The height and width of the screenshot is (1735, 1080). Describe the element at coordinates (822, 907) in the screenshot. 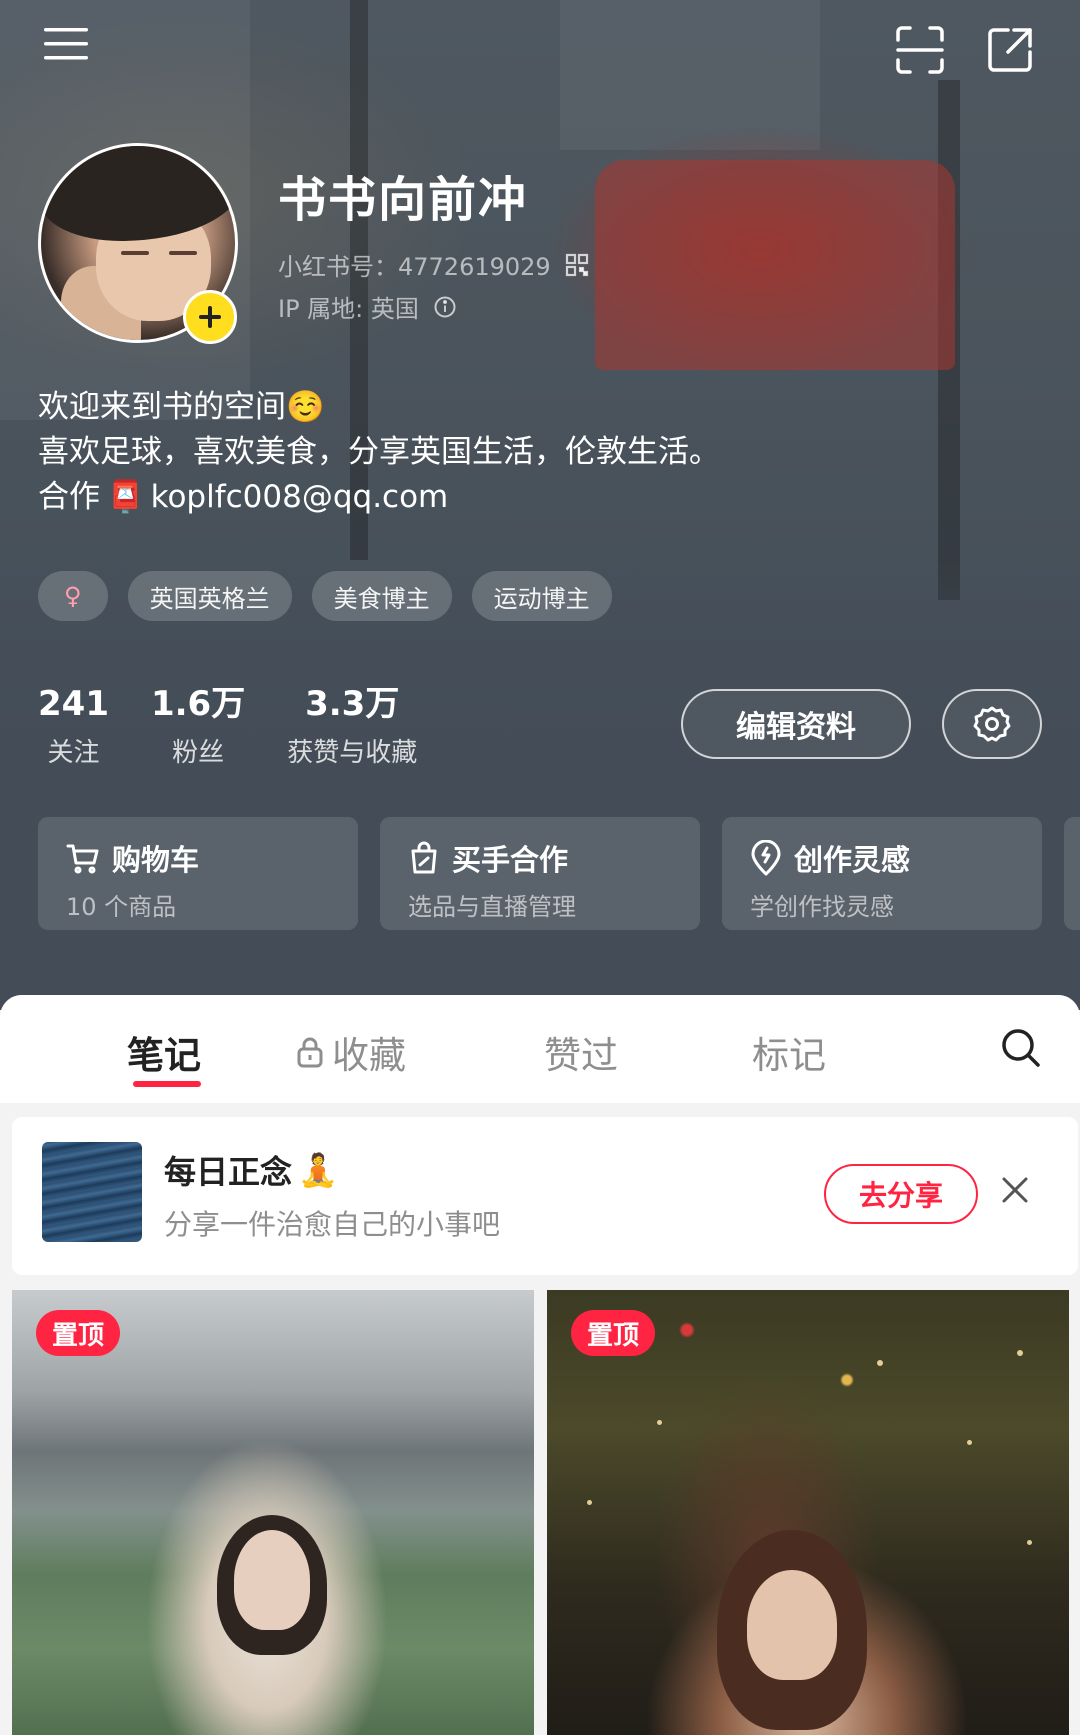

I see `feature-subtitle: 学创作找灵感` at that location.